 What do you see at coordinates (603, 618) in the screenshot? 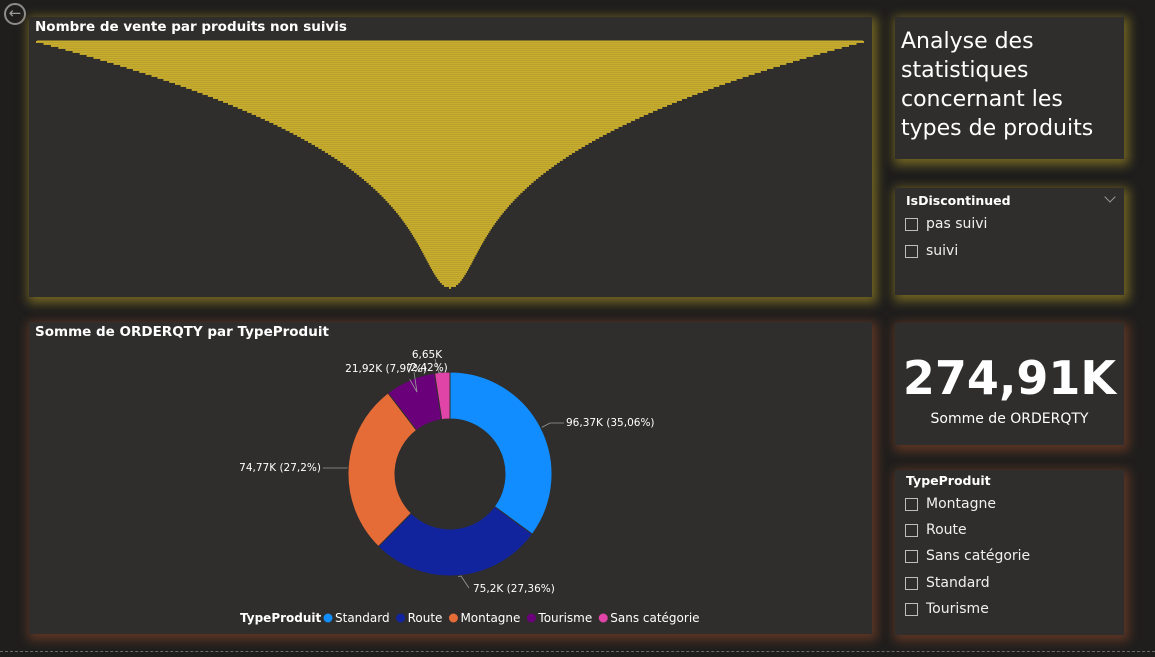
I see `legend-marker` at bounding box center [603, 618].